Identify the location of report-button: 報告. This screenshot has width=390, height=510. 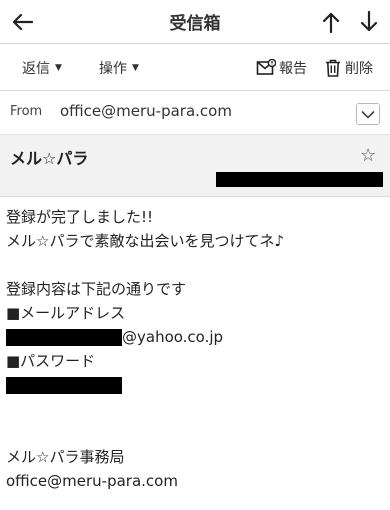
(281, 68).